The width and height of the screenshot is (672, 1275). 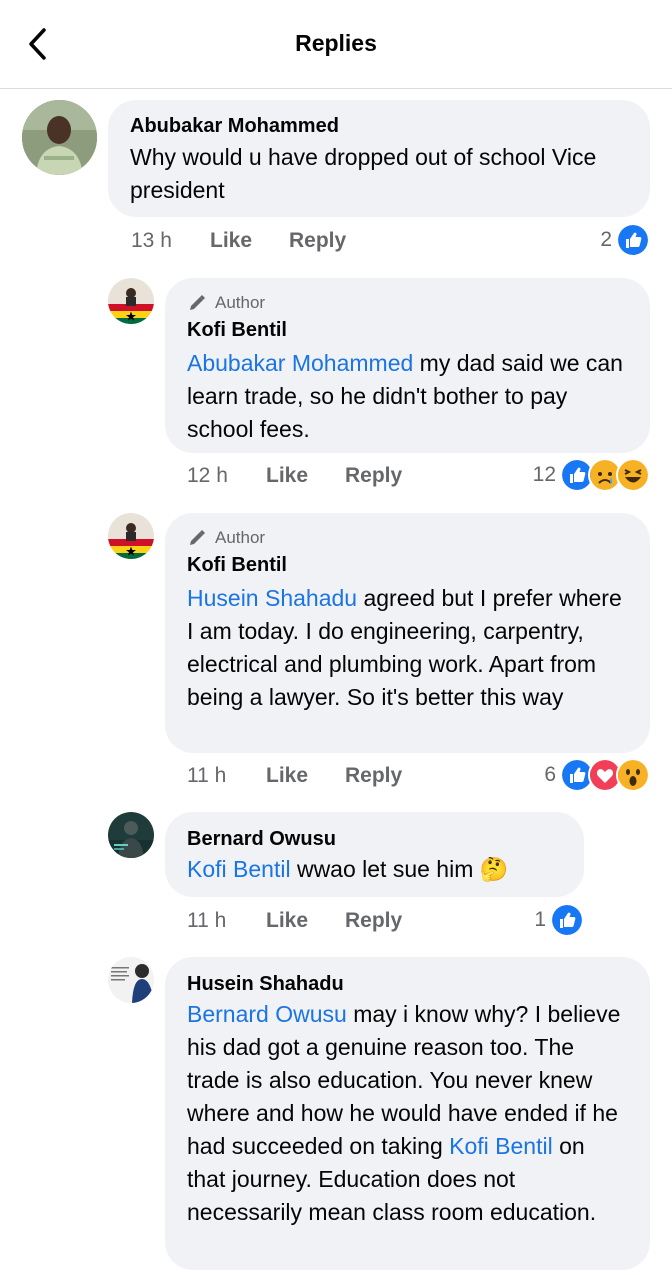 I want to click on reaction-count: 12, so click(x=544, y=474).